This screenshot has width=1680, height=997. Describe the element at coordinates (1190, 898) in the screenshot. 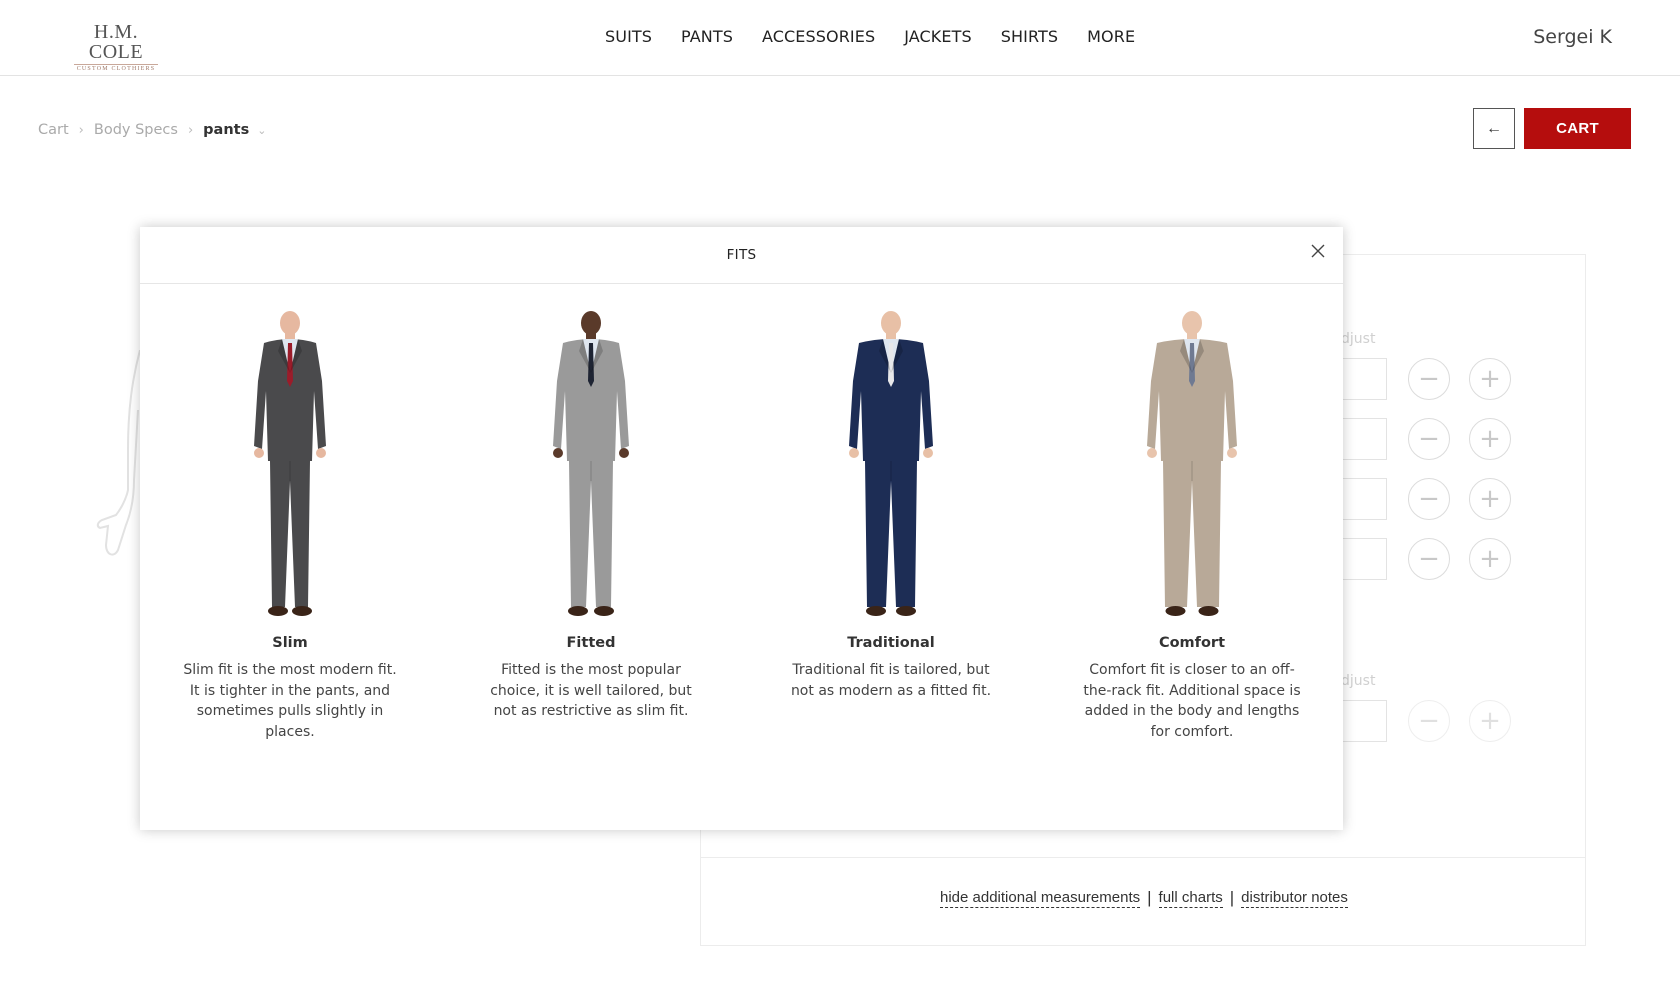

I see `full-charts-link: full charts` at that location.